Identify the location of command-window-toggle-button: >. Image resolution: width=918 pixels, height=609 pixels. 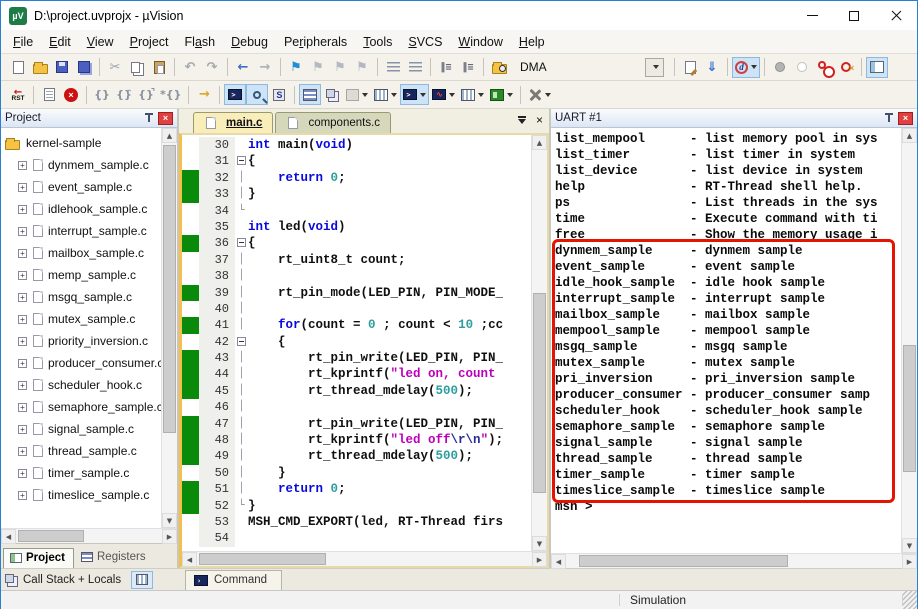
(235, 94).